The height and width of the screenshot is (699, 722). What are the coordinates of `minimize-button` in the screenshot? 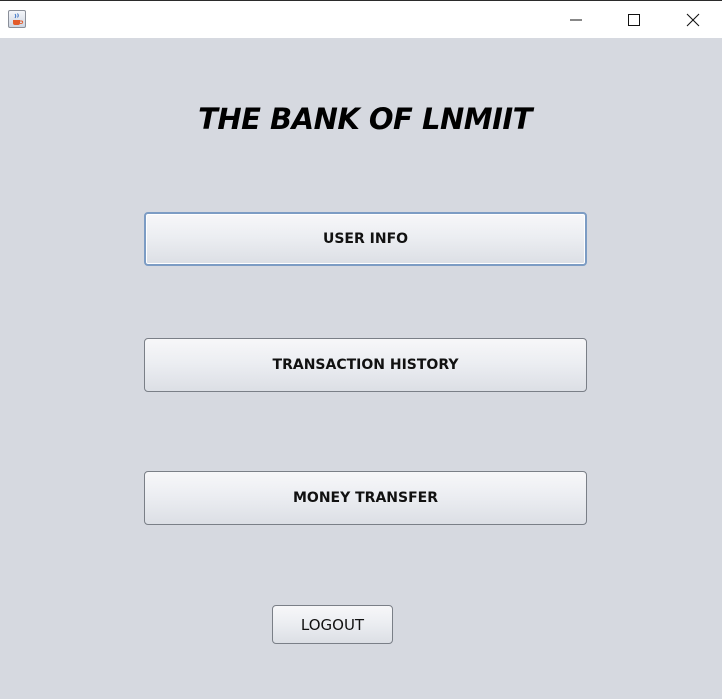 It's located at (576, 19).